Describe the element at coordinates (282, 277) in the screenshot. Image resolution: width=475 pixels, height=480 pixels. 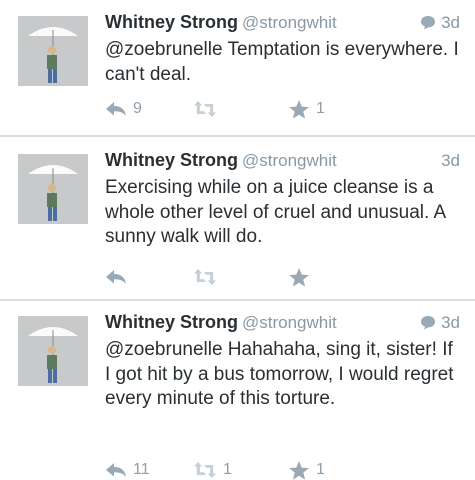
I see `tweet-actions` at that location.